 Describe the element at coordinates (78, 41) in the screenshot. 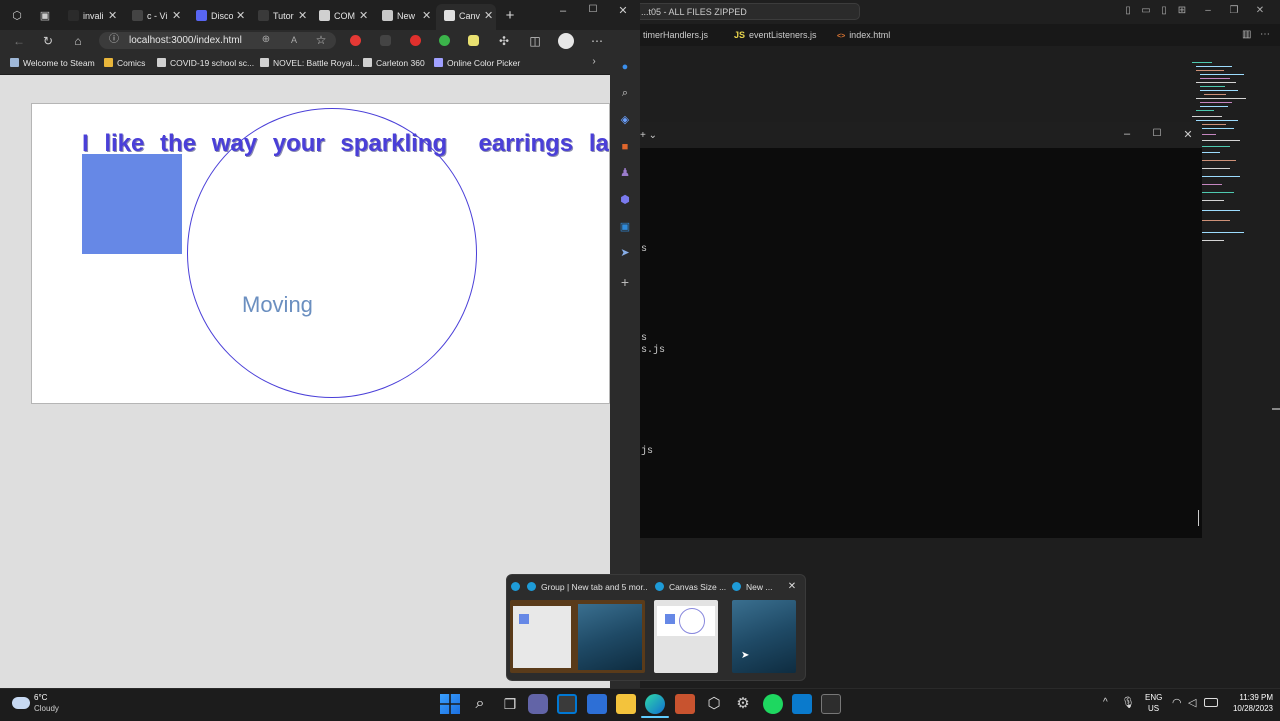

I see `home-icon: ⌂` at that location.